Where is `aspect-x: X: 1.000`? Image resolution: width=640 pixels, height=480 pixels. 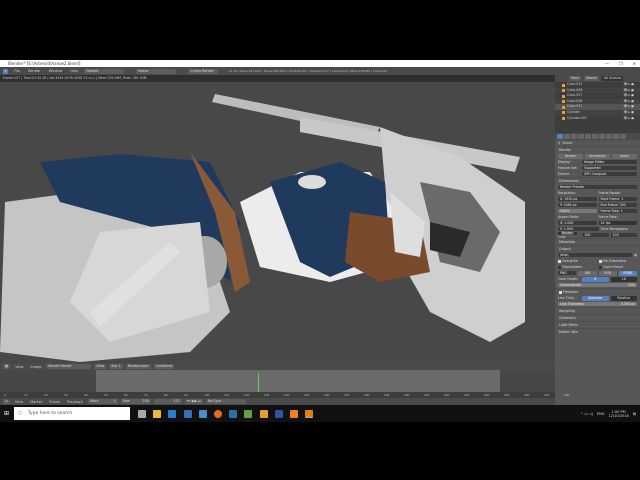 aspect-x: X: 1.000 is located at coordinates (577, 223).